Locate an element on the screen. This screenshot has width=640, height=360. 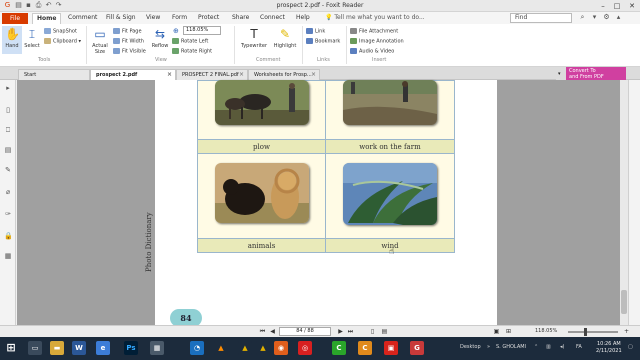
page-thumbnail-icon: ▯ is located at coordinates (8, 110).